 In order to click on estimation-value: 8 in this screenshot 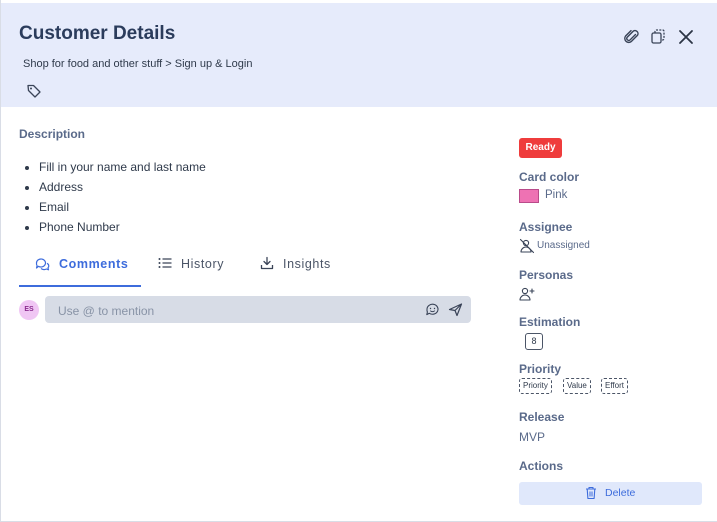, I will do `click(534, 341)`.